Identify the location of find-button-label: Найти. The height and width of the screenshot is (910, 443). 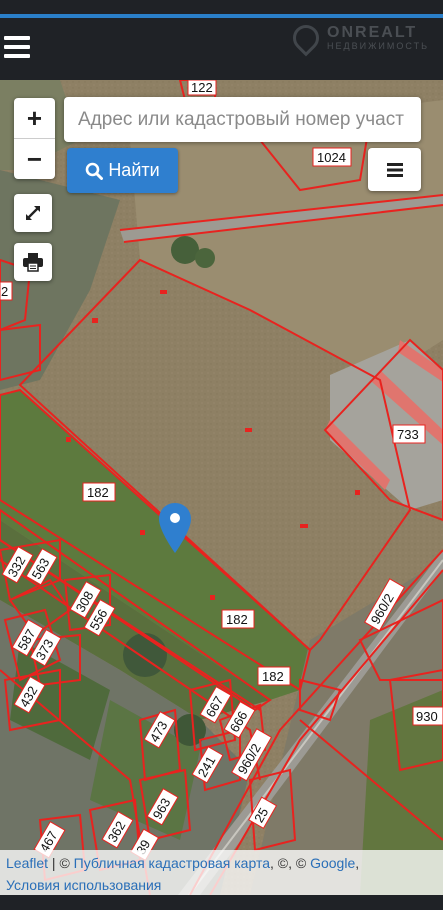
(134, 170).